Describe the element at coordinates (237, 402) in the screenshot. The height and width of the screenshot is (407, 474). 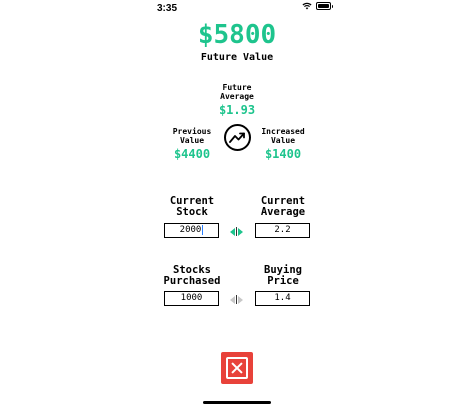
I see `home-indicator` at that location.